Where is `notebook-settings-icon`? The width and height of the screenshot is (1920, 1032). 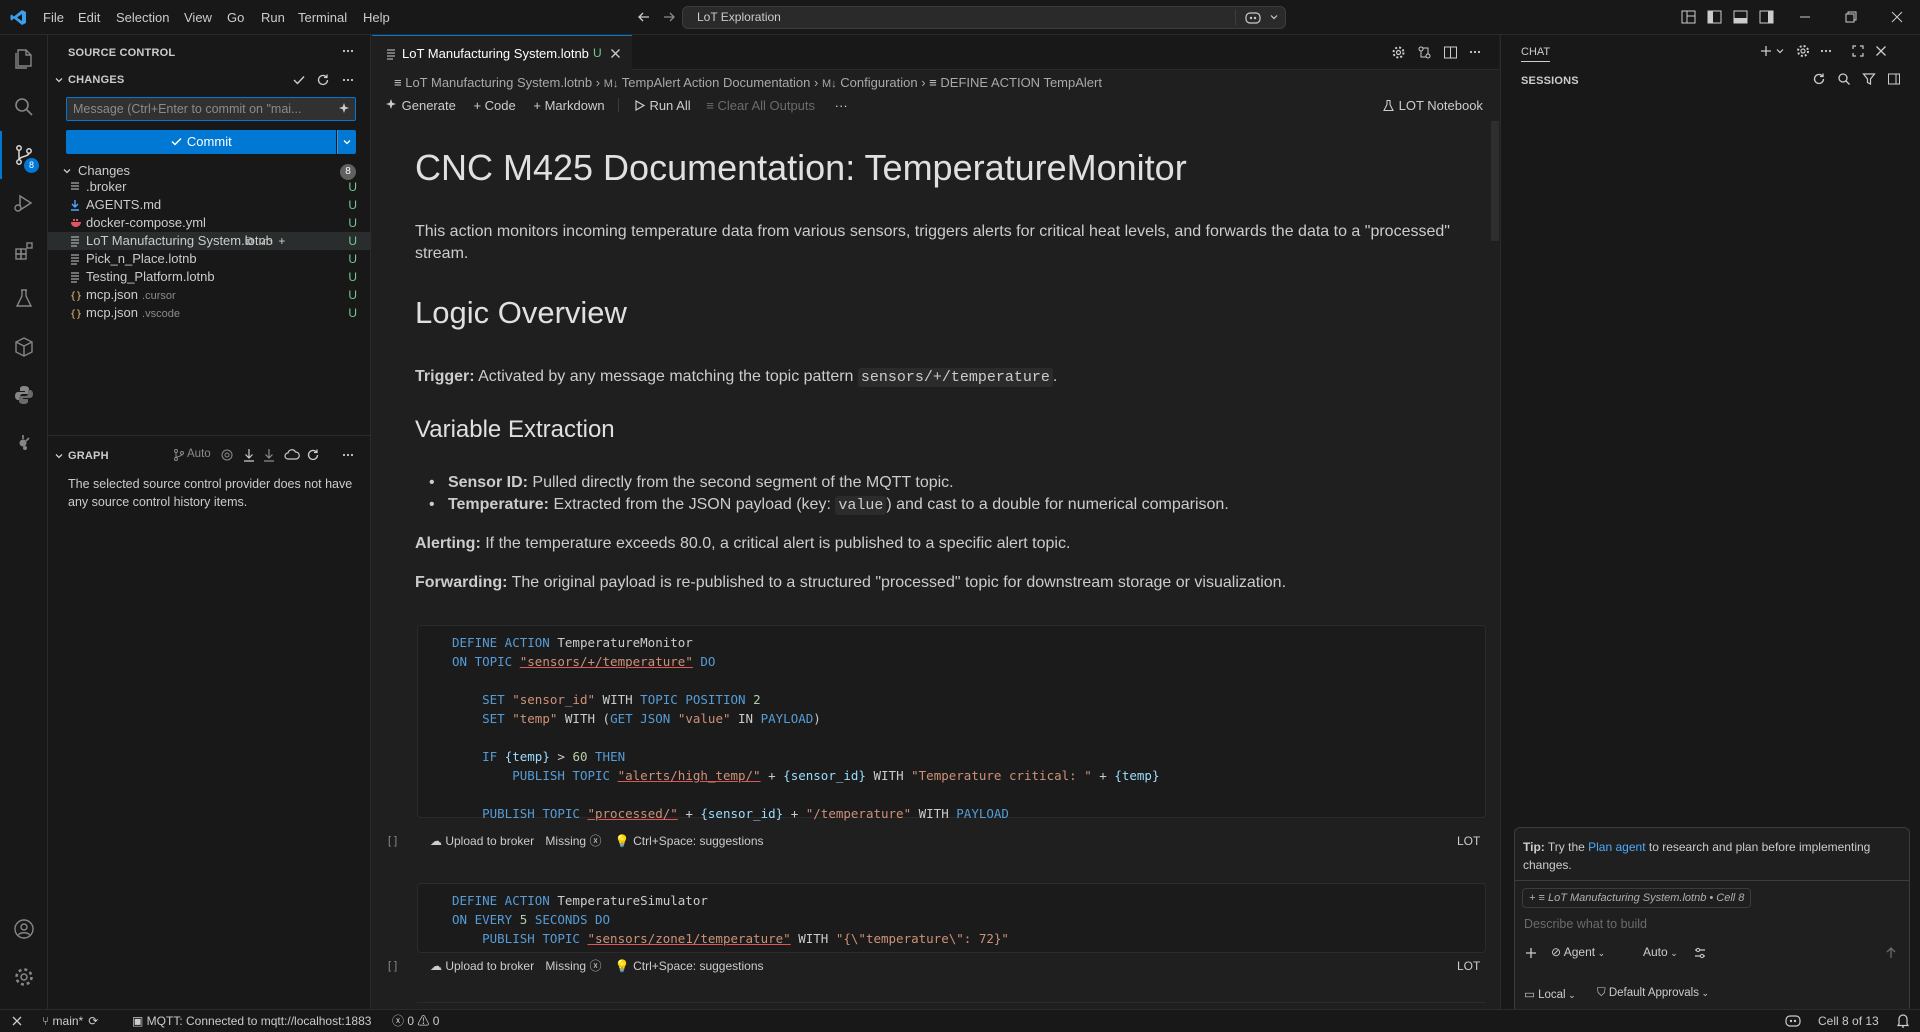 notebook-settings-icon is located at coordinates (1398, 52).